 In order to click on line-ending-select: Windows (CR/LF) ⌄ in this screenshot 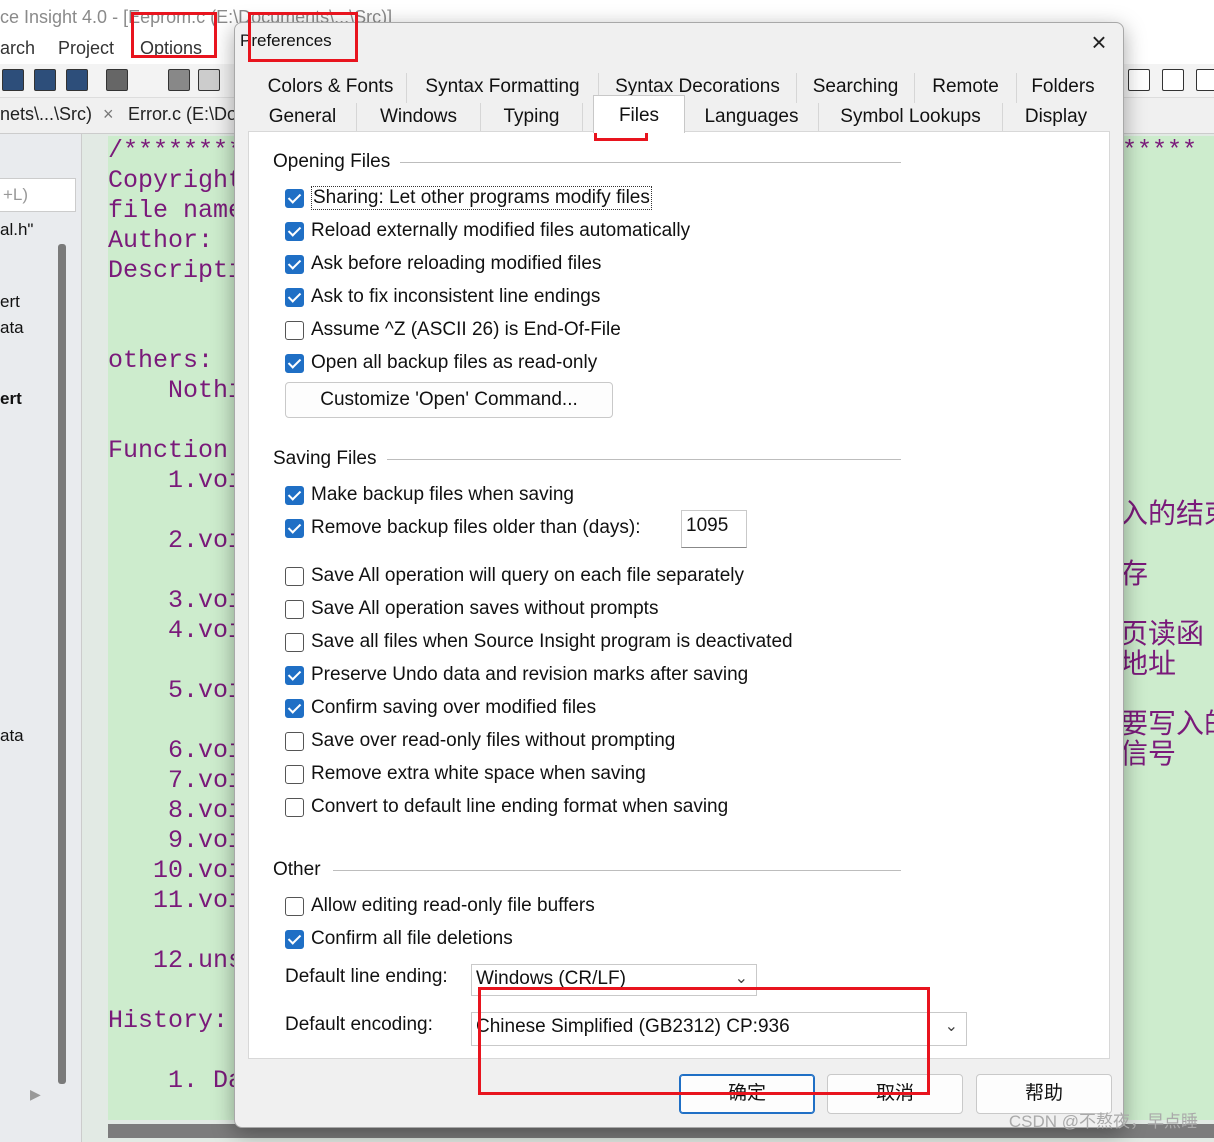, I will do `click(614, 980)`.